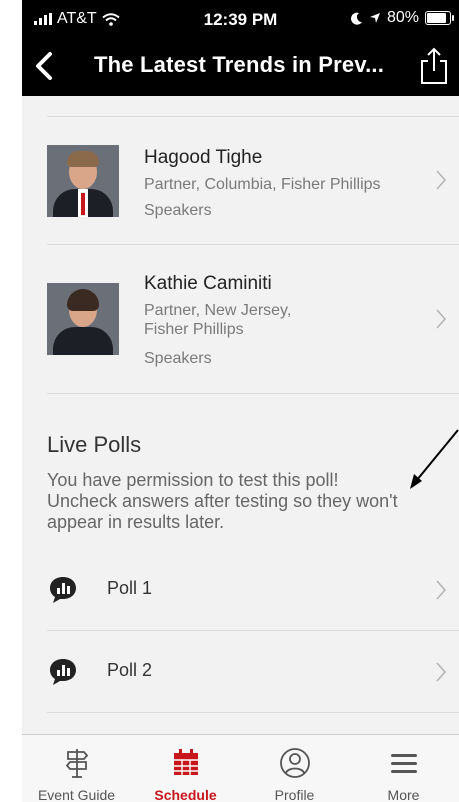  Describe the element at coordinates (439, 18) in the screenshot. I see `battery-icon` at that location.